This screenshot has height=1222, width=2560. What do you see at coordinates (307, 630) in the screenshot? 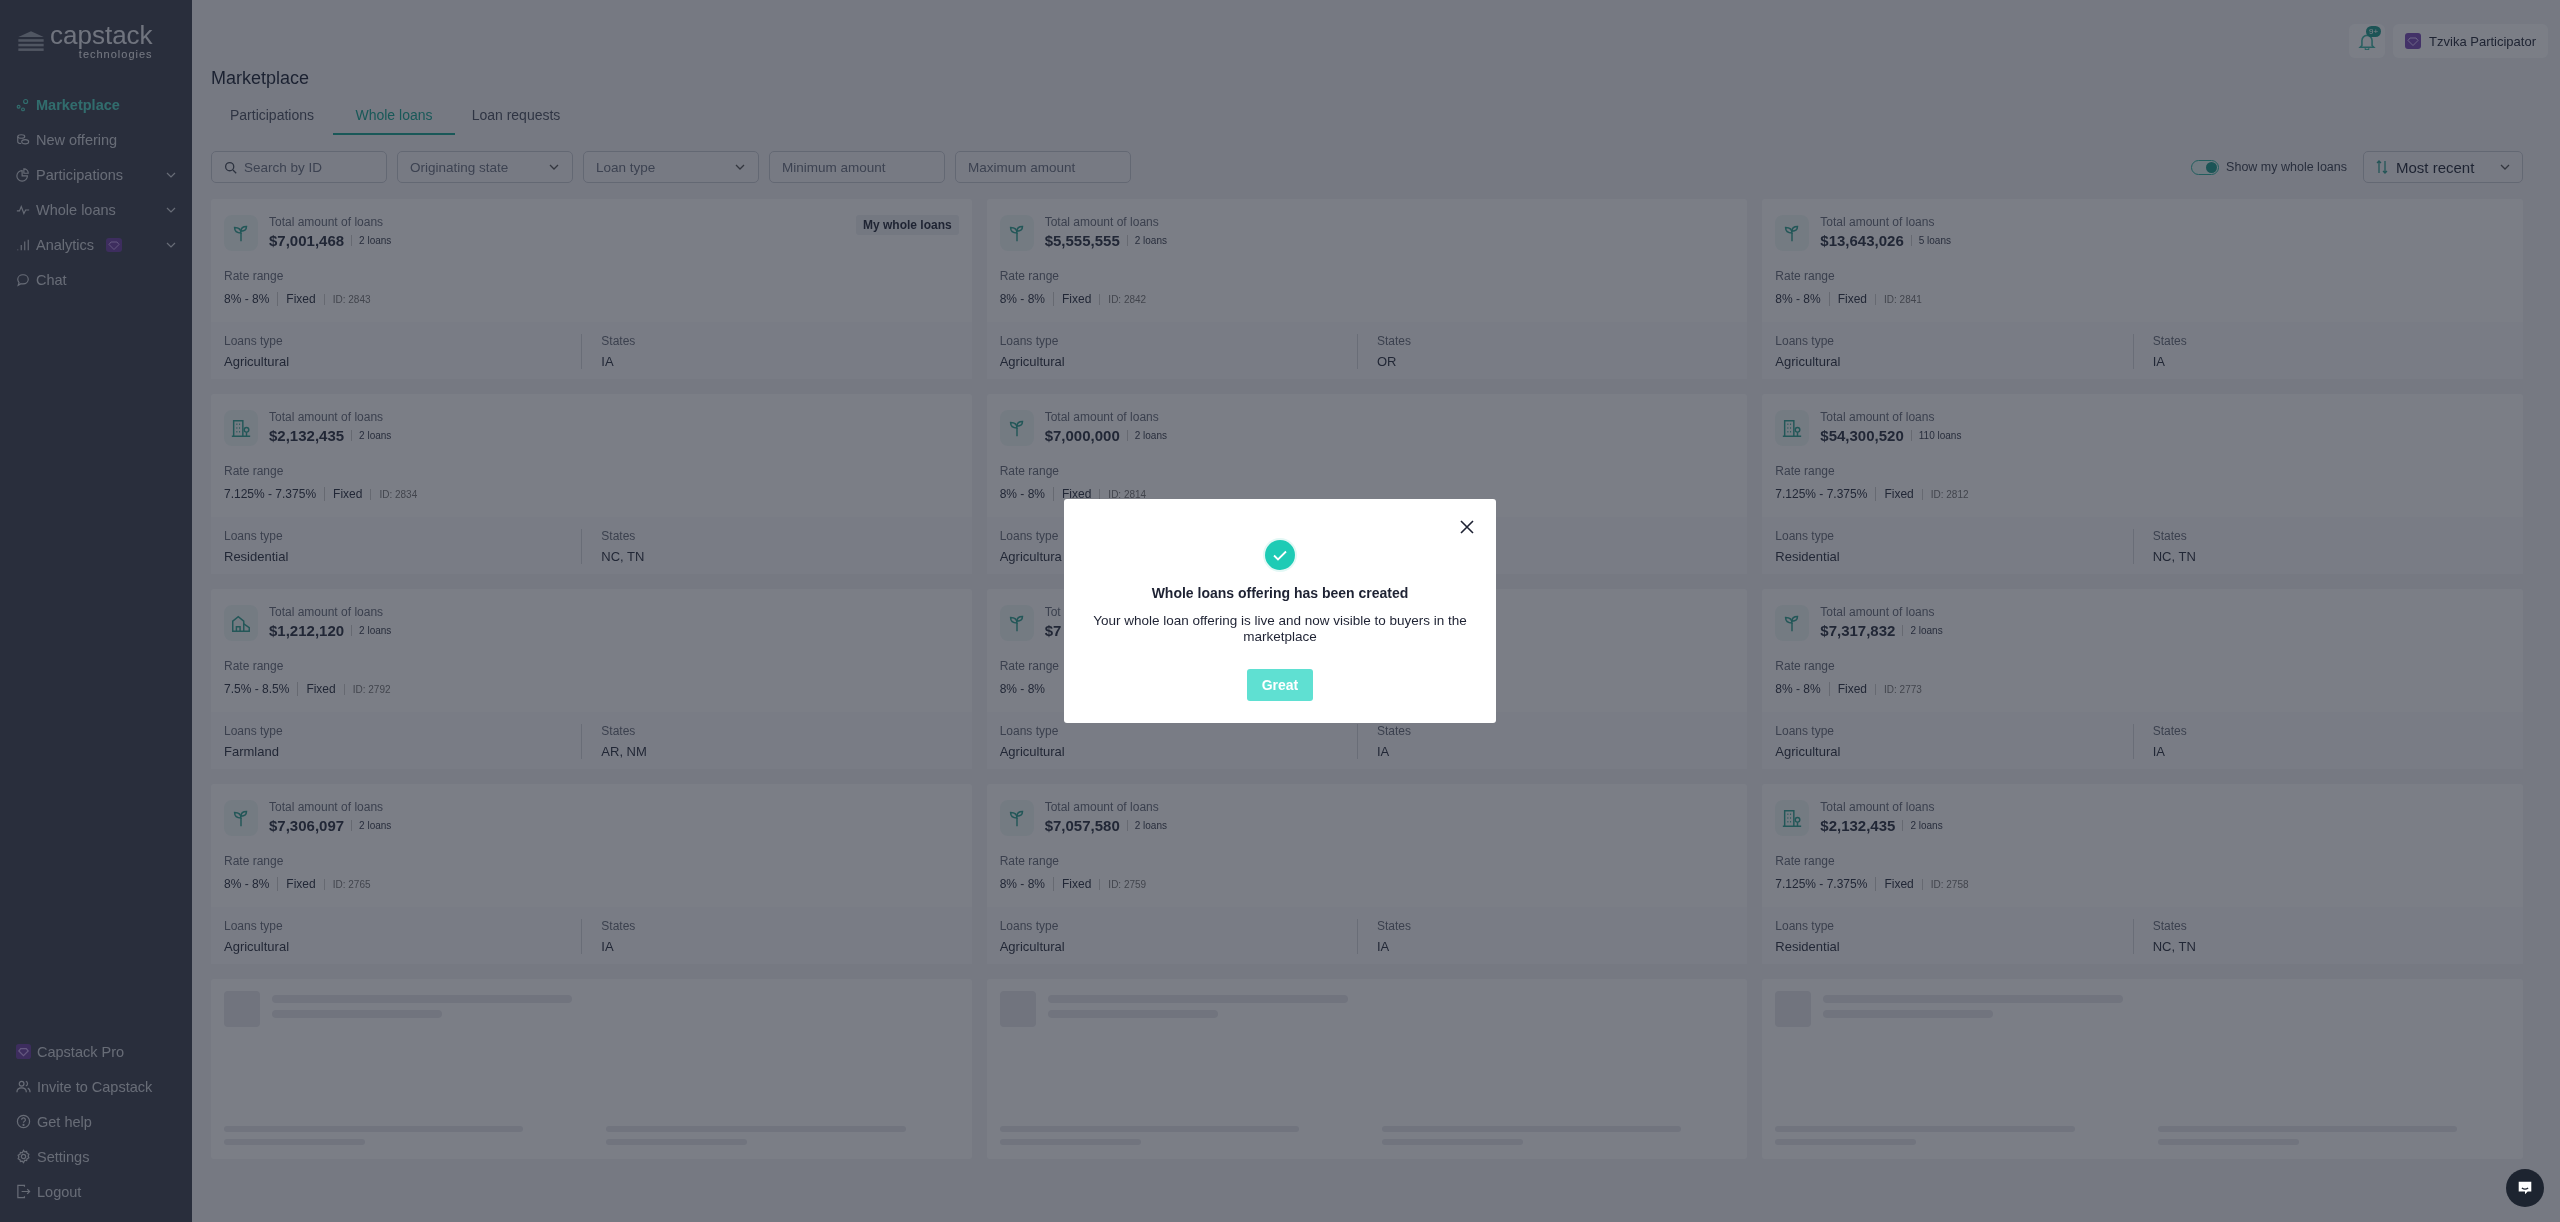
I see `total-amount: $1,212,120` at bounding box center [307, 630].